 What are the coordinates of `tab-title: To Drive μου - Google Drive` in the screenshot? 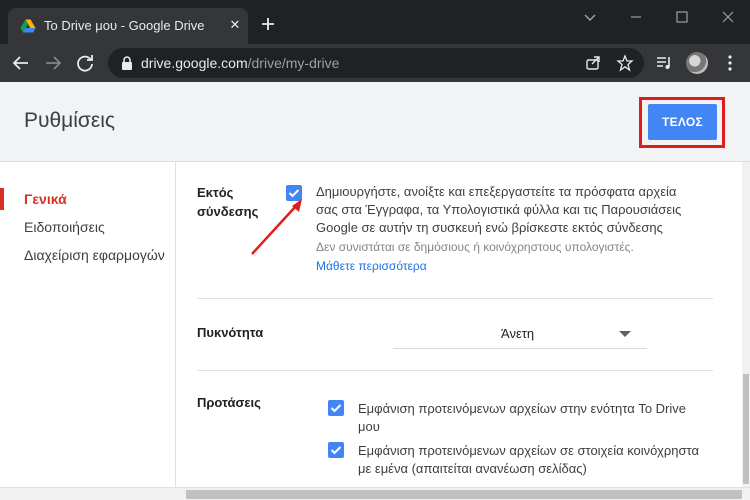 It's located at (124, 25).